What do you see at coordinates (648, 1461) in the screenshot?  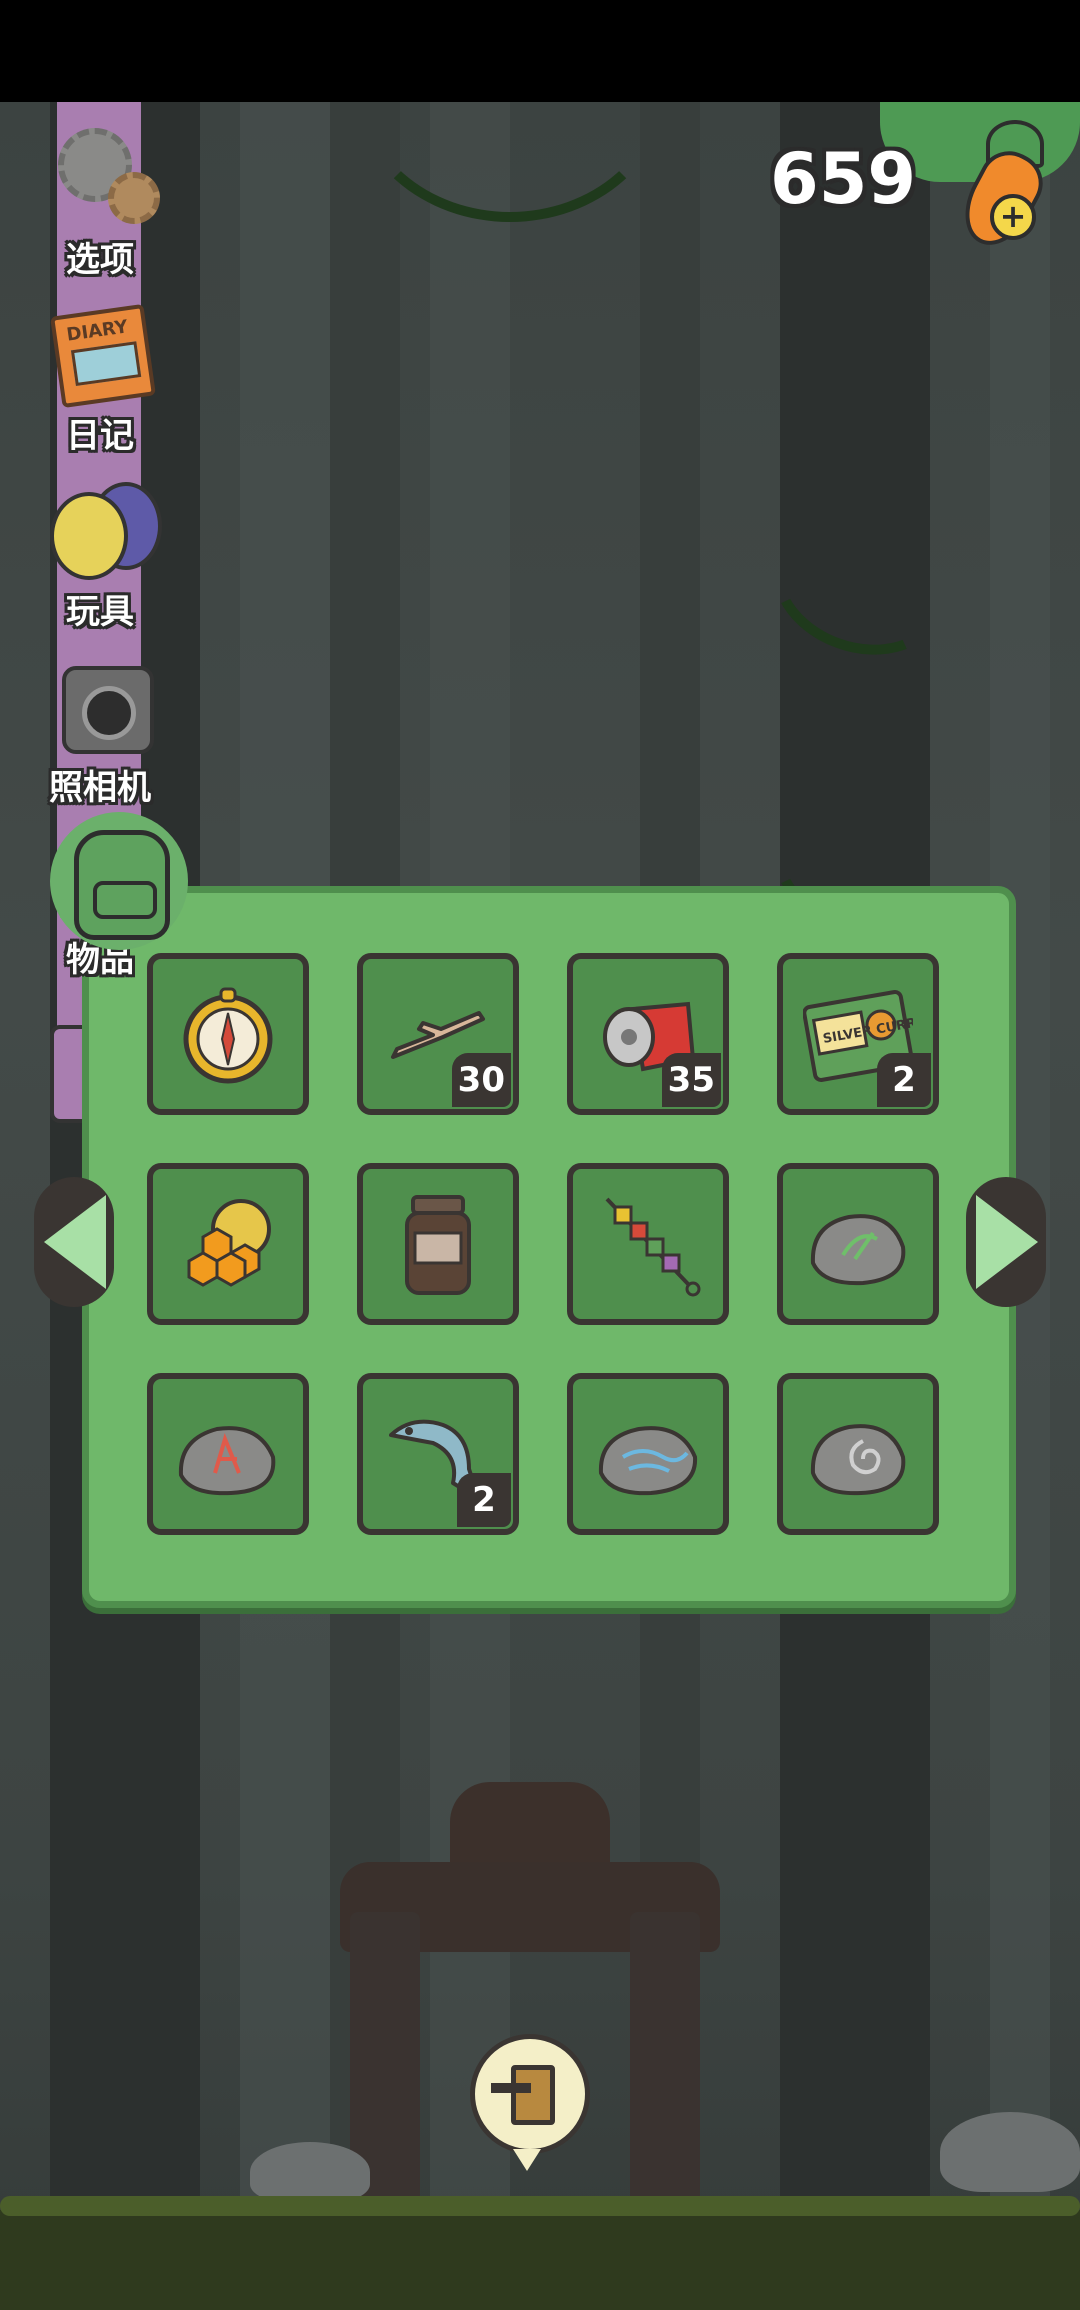 I see `wind-glyph-stone-icon` at bounding box center [648, 1461].